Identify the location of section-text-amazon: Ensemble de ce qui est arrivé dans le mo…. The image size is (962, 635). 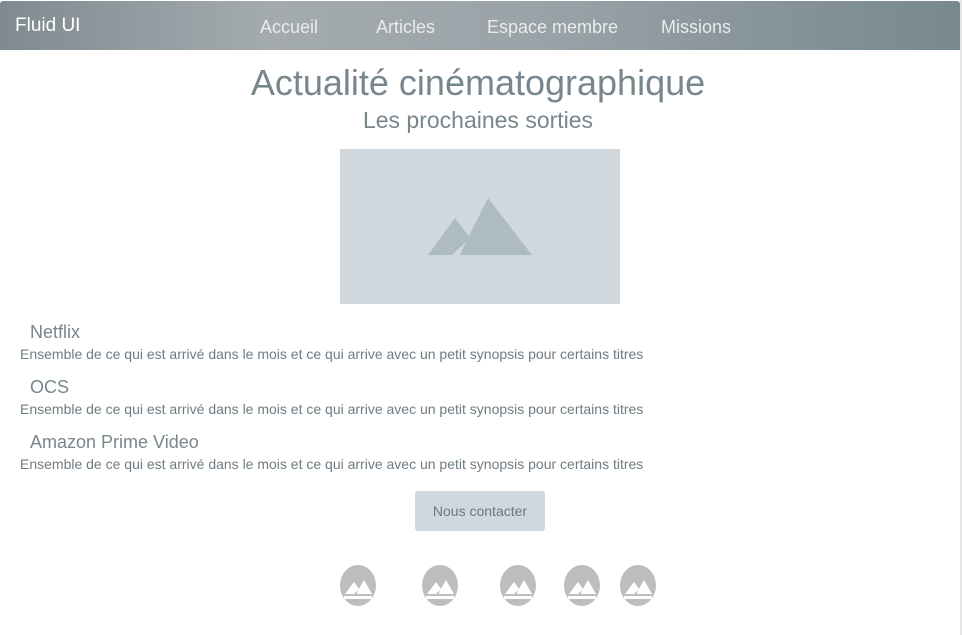
(332, 464).